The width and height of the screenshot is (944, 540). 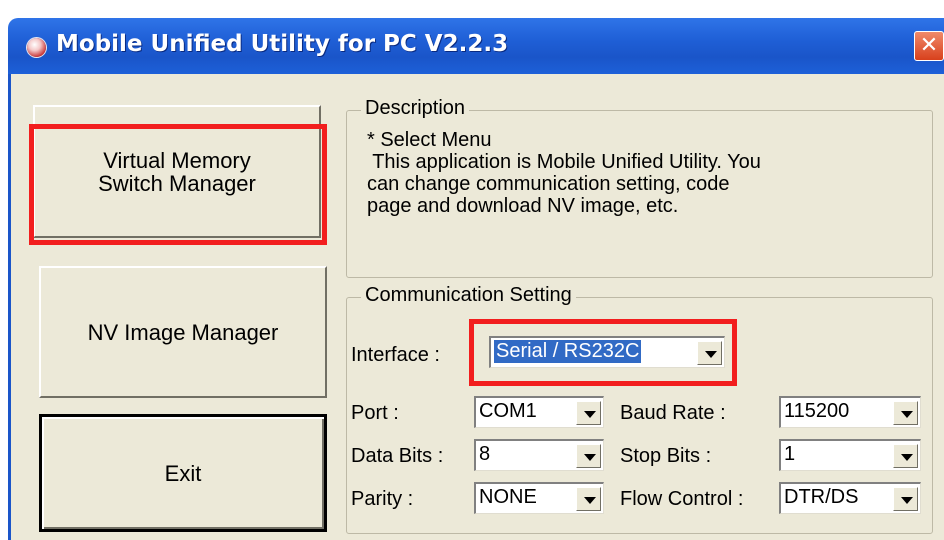 I want to click on flow-control-select: DTR/DS, so click(x=850, y=498).